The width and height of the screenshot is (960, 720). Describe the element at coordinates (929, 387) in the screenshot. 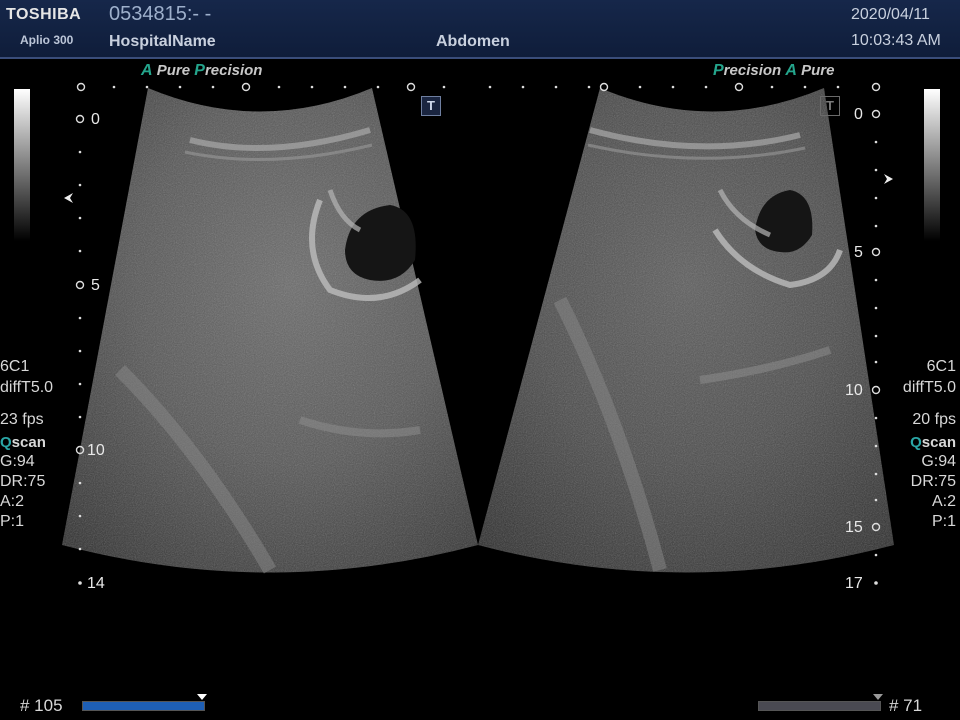

I see `right-preset: diffT5.0` at that location.